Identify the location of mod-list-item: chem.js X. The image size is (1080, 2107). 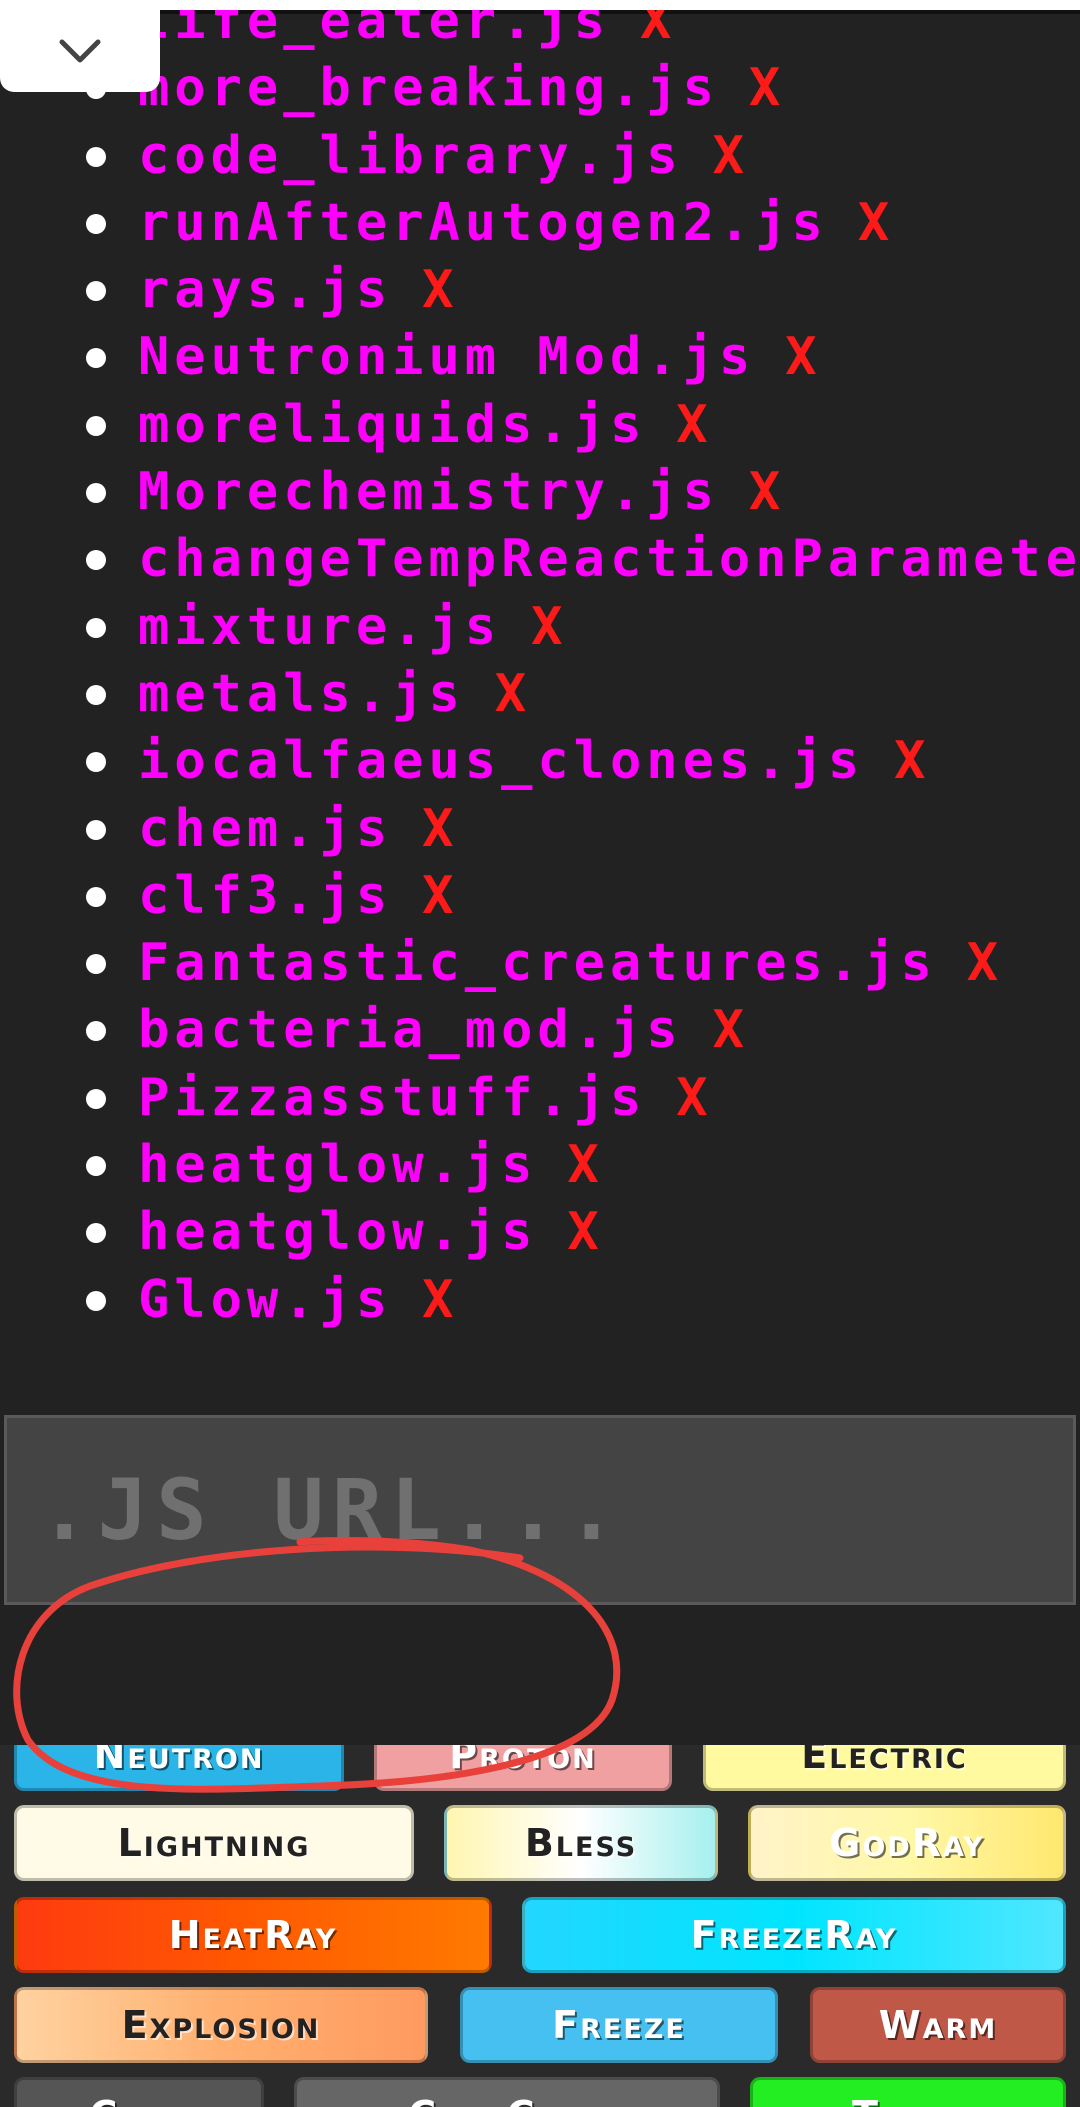
(540, 829).